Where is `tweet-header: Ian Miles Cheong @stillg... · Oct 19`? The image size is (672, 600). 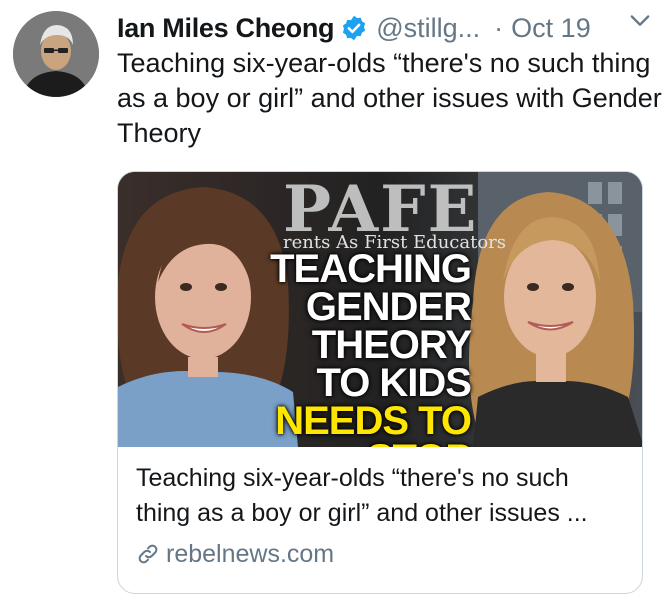 tweet-header: Ian Miles Cheong @stillg... · Oct 19 is located at coordinates (384, 28).